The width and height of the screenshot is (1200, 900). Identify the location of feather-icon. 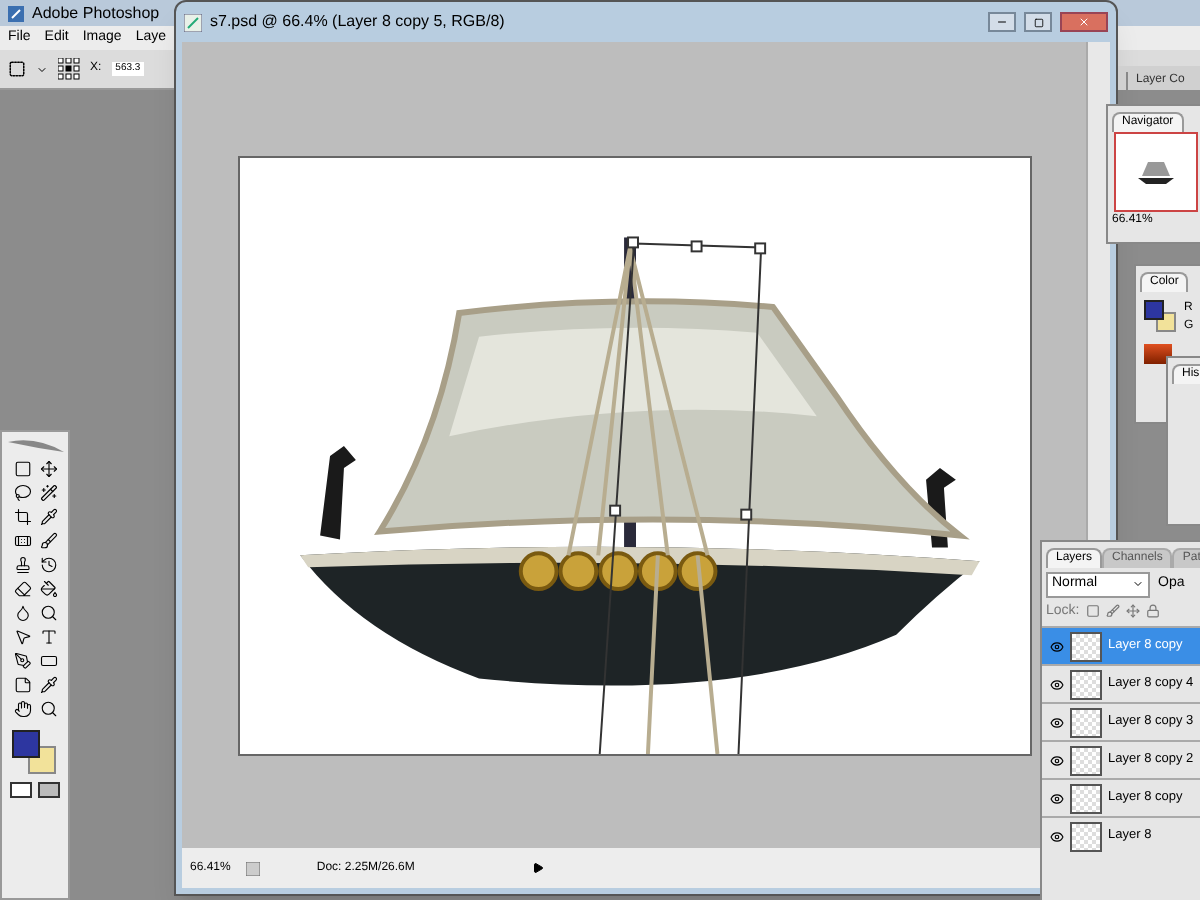
(35, 446).